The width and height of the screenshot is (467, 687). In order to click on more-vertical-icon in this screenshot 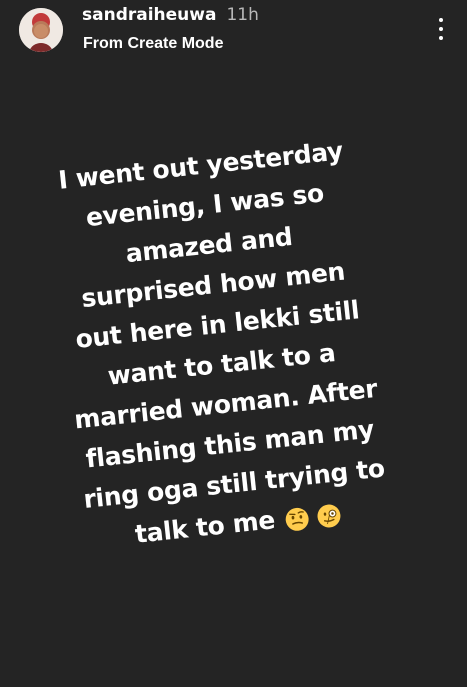, I will do `click(441, 30)`.